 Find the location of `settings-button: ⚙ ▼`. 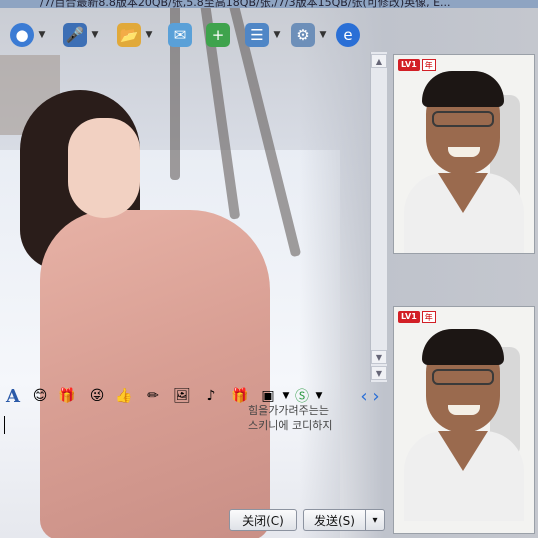

settings-button: ⚙ ▼ is located at coordinates (309, 35).